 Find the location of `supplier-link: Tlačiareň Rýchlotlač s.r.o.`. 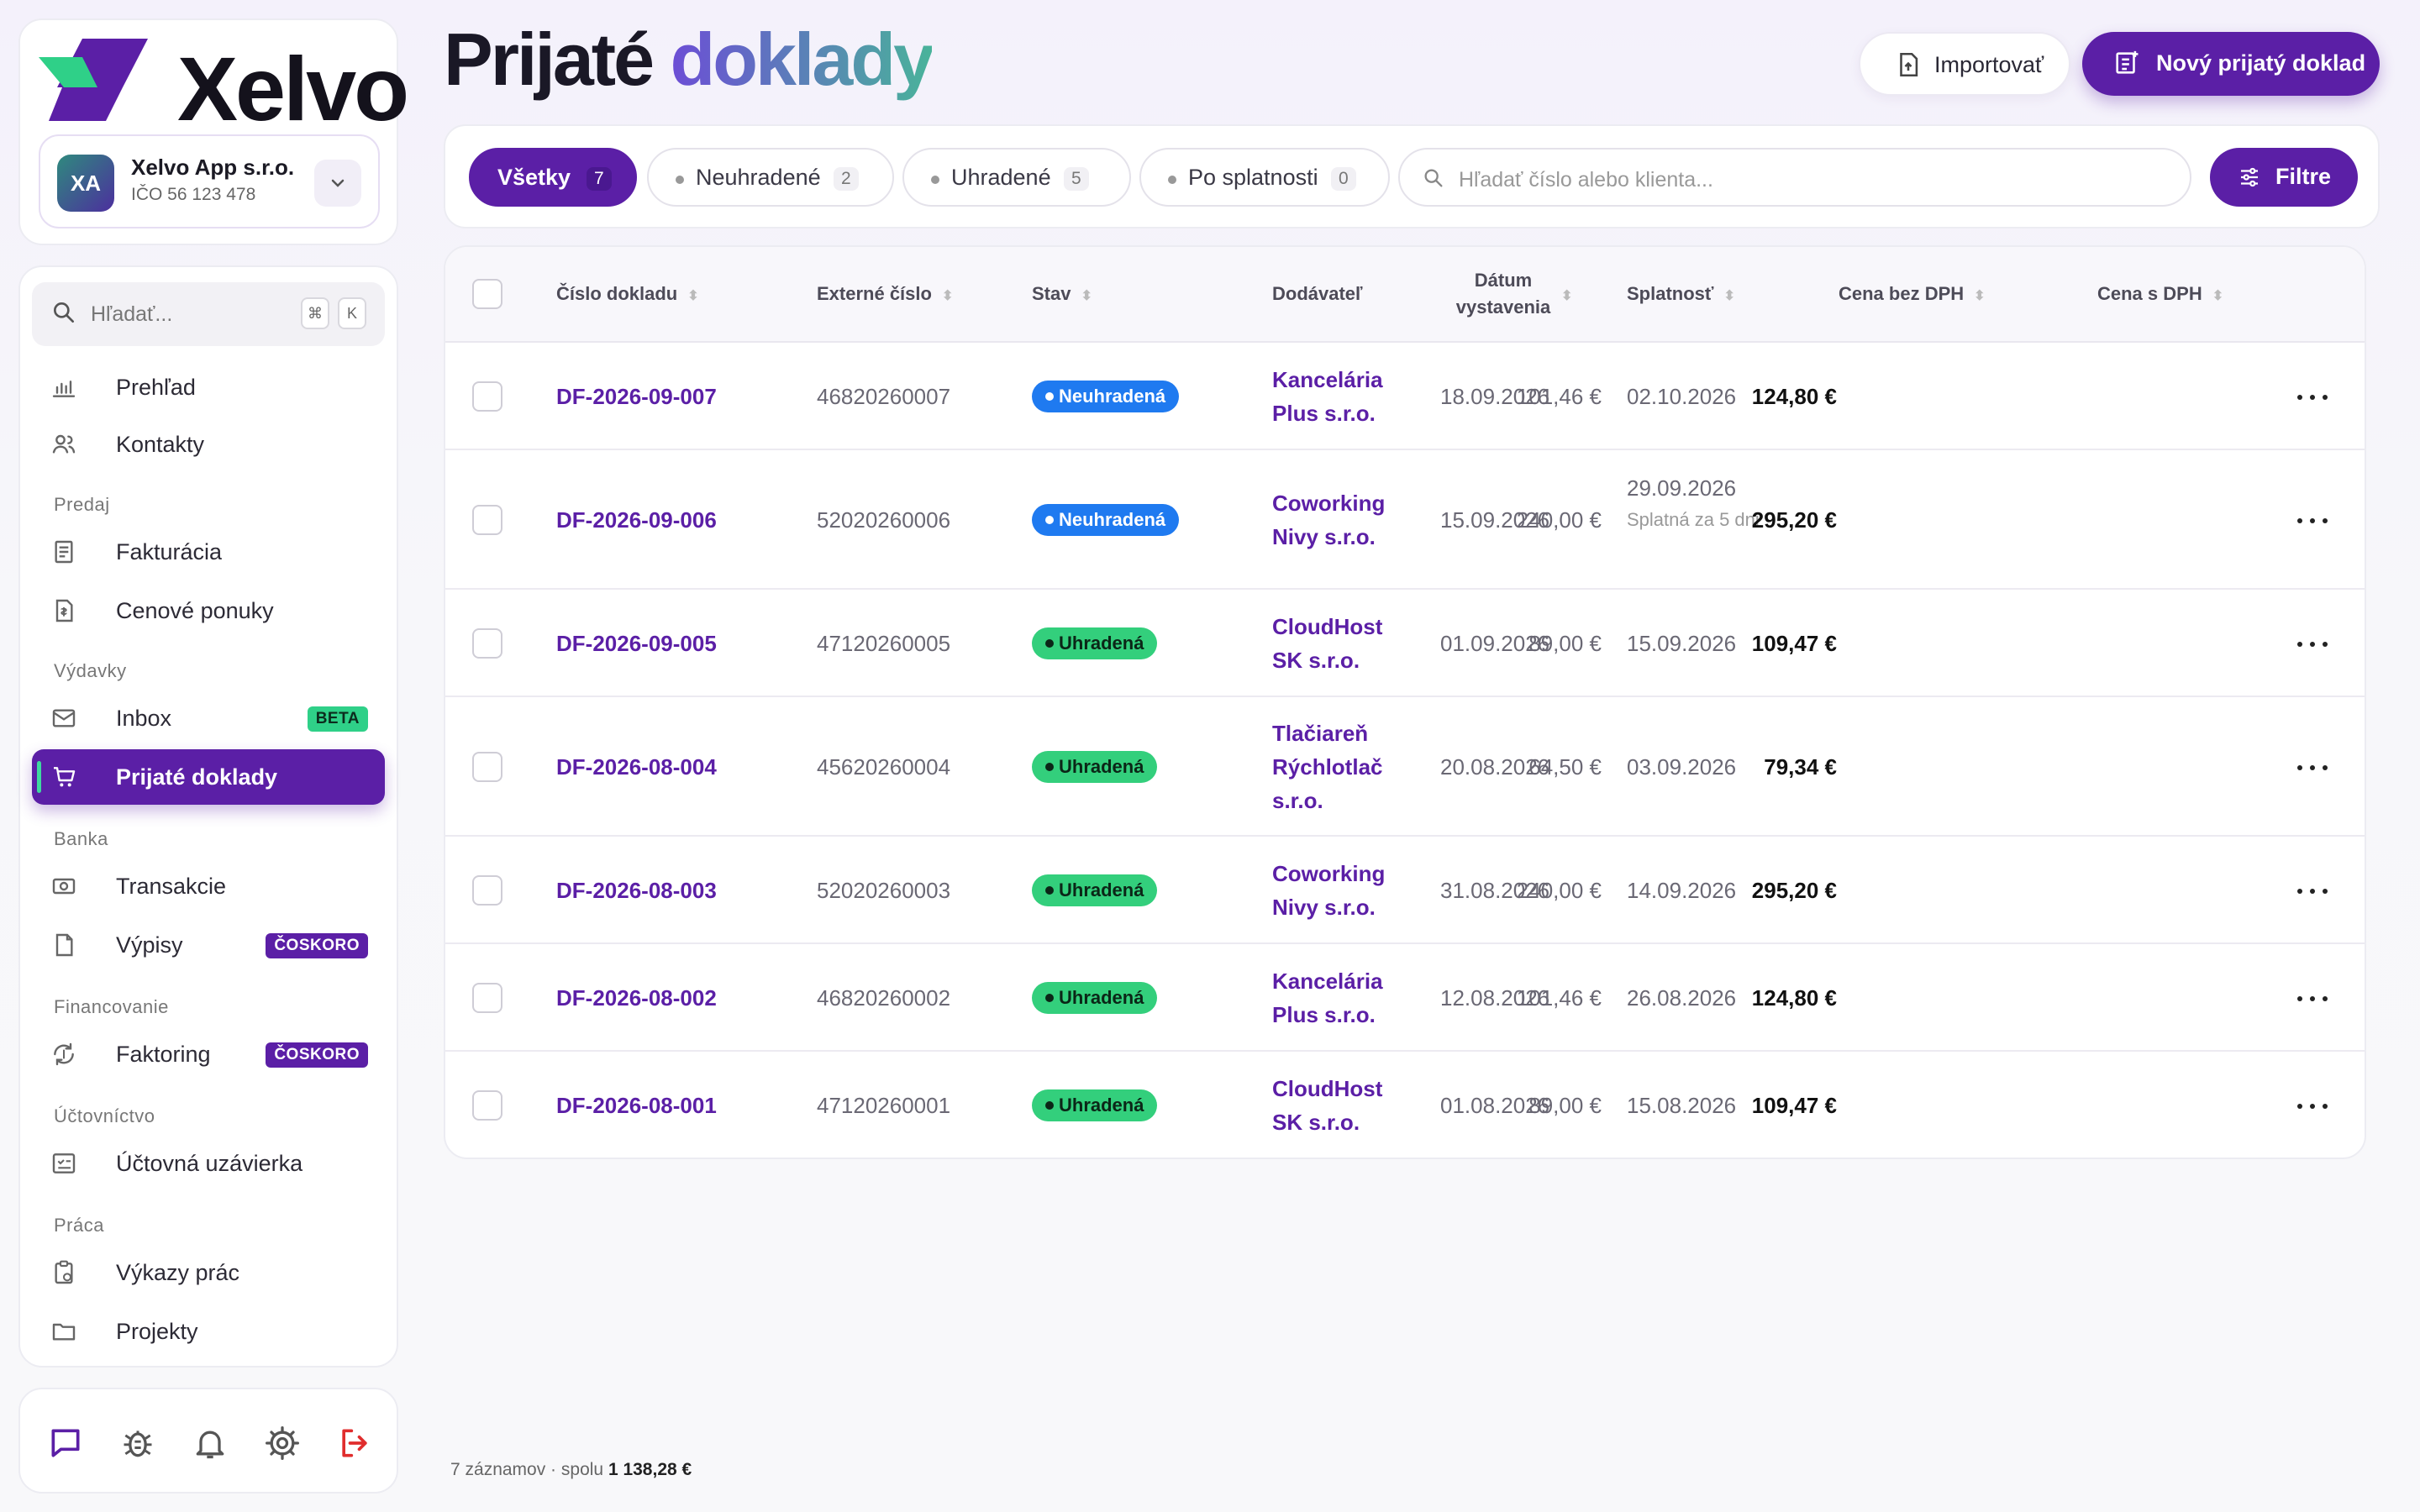

supplier-link: Tlačiareň Rýchlotlač s.r.o. is located at coordinates (1335, 767).